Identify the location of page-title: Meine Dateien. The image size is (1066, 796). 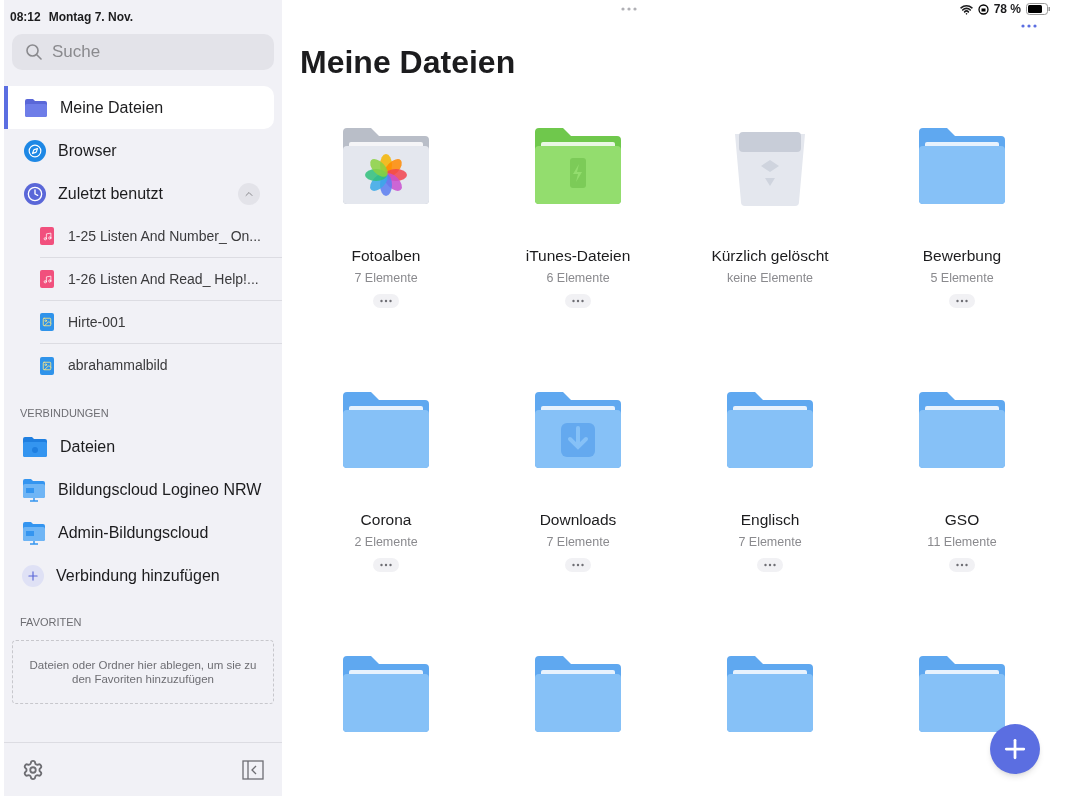
(408, 62).